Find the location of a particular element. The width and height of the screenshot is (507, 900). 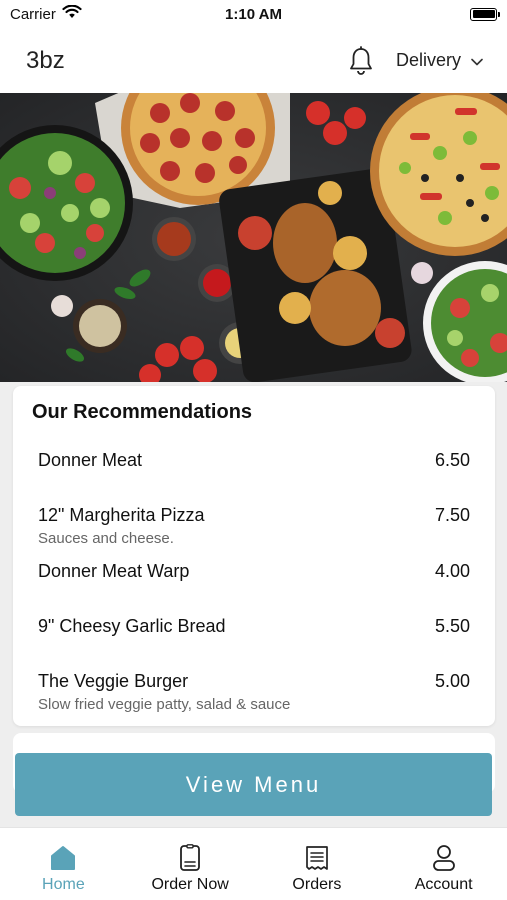

home-icon is located at coordinates (63, 858).